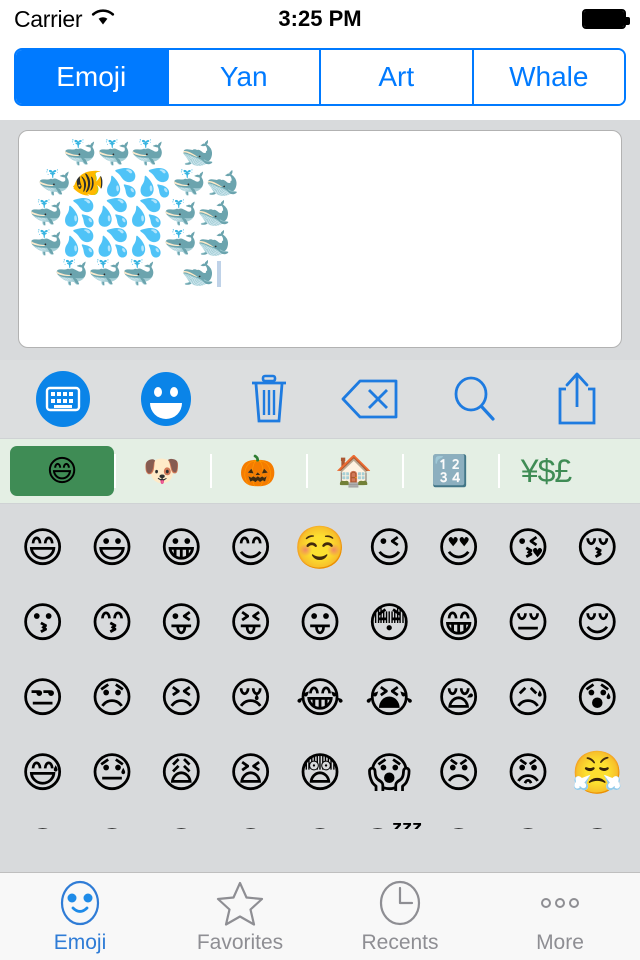 The width and height of the screenshot is (640, 960). What do you see at coordinates (80, 942) in the screenshot?
I see `tab-label: Emoji` at bounding box center [80, 942].